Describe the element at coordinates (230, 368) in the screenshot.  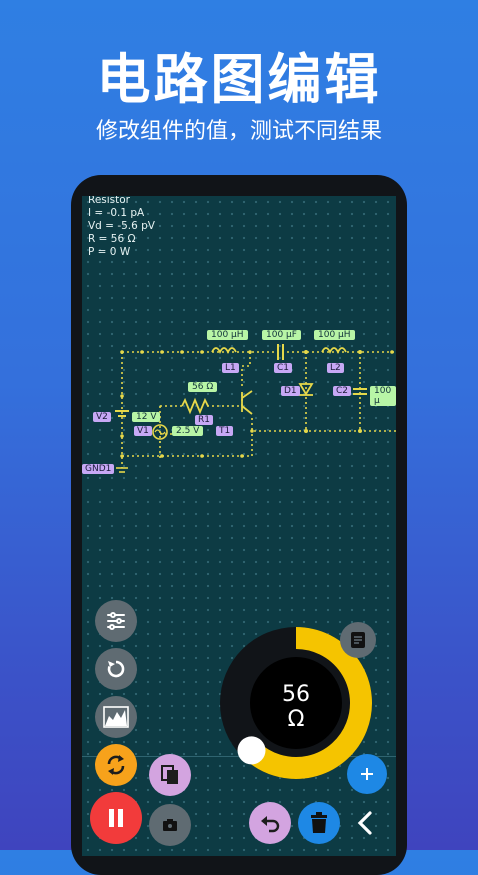
I see `label-l1-name: L1` at that location.